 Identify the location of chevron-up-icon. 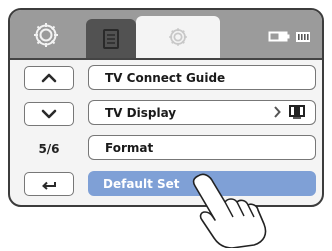
(49, 78).